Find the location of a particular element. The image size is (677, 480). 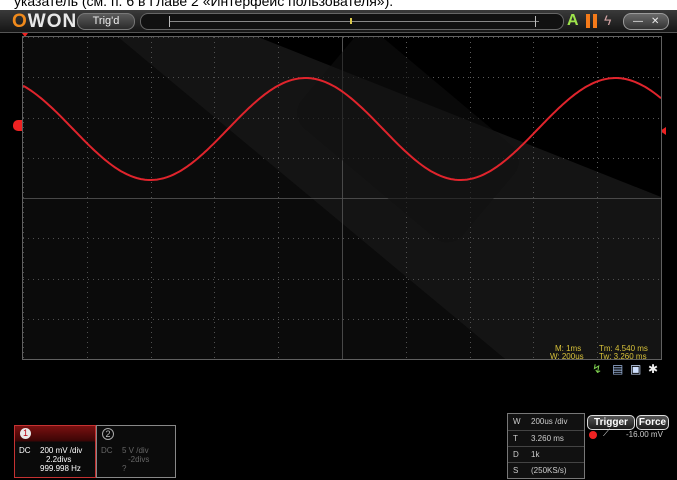

trigger-level-readout: -16.00 mV is located at coordinates (644, 434).